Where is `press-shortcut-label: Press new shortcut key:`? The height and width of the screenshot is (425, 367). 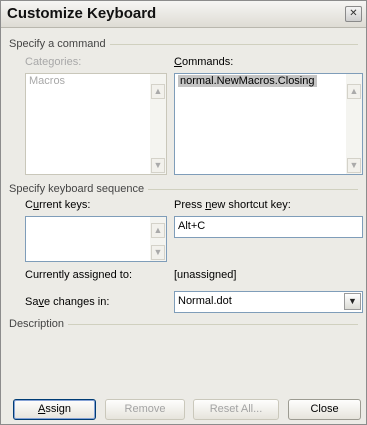
press-shortcut-label: Press new shortcut key: is located at coordinates (232, 205).